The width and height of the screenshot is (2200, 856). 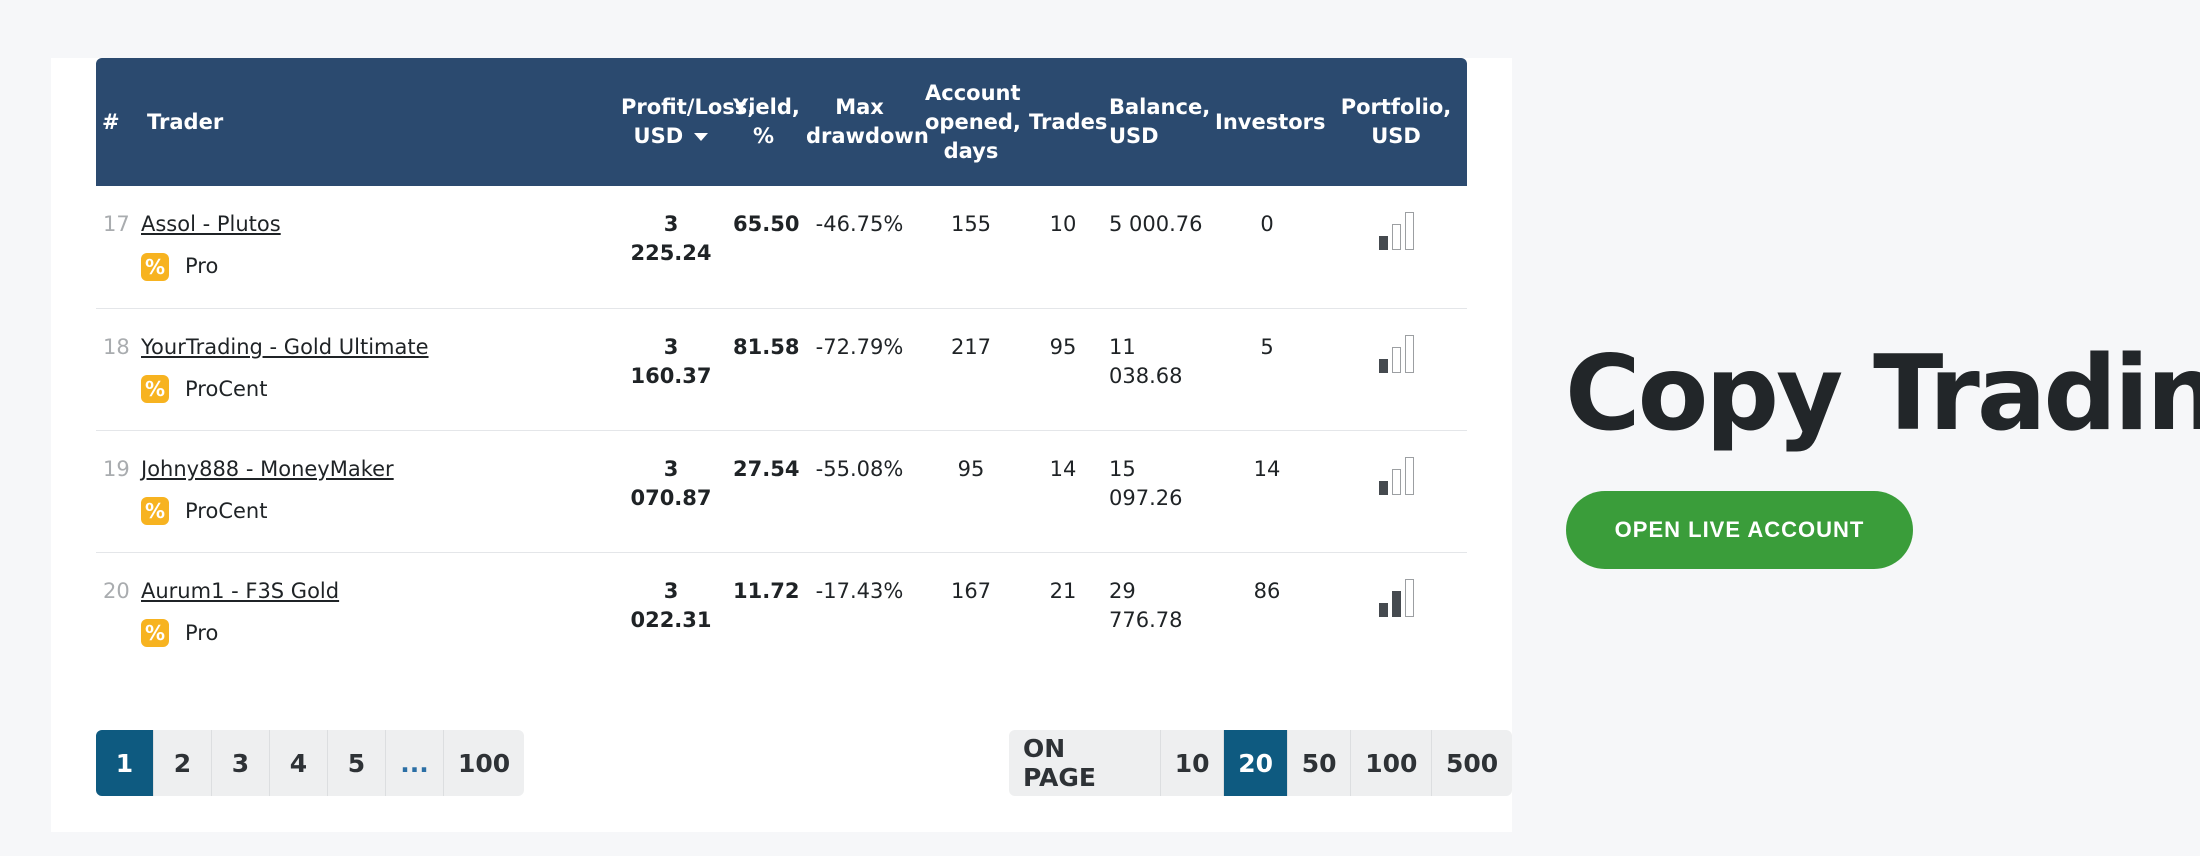 I want to click on page-button-2: 2, so click(x=183, y=763).